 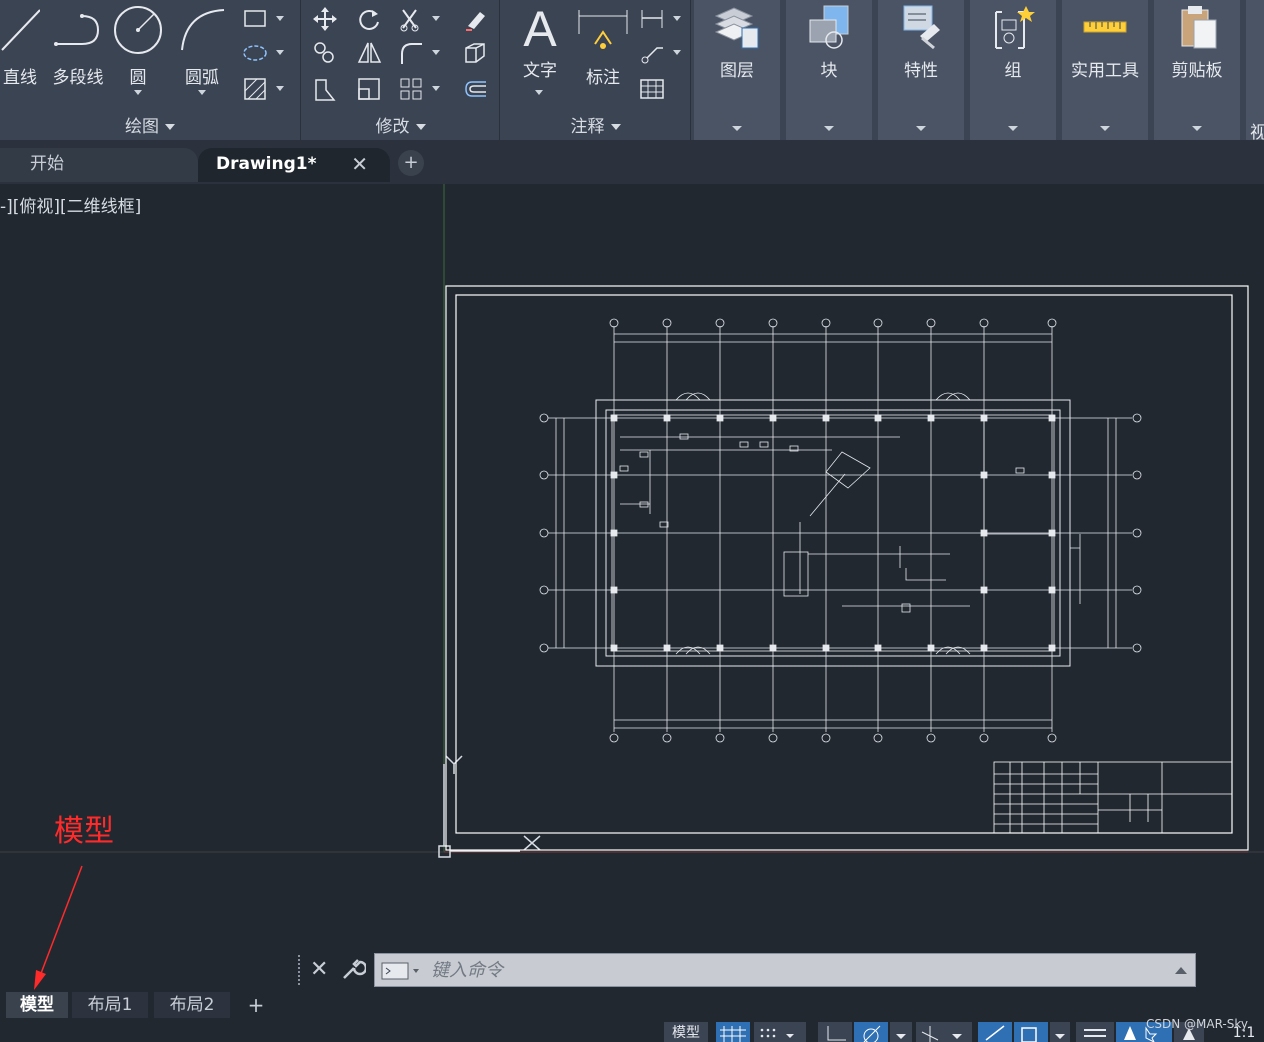 What do you see at coordinates (587, 127) in the screenshot?
I see `annotation-panel-title-text: 注释` at bounding box center [587, 127].